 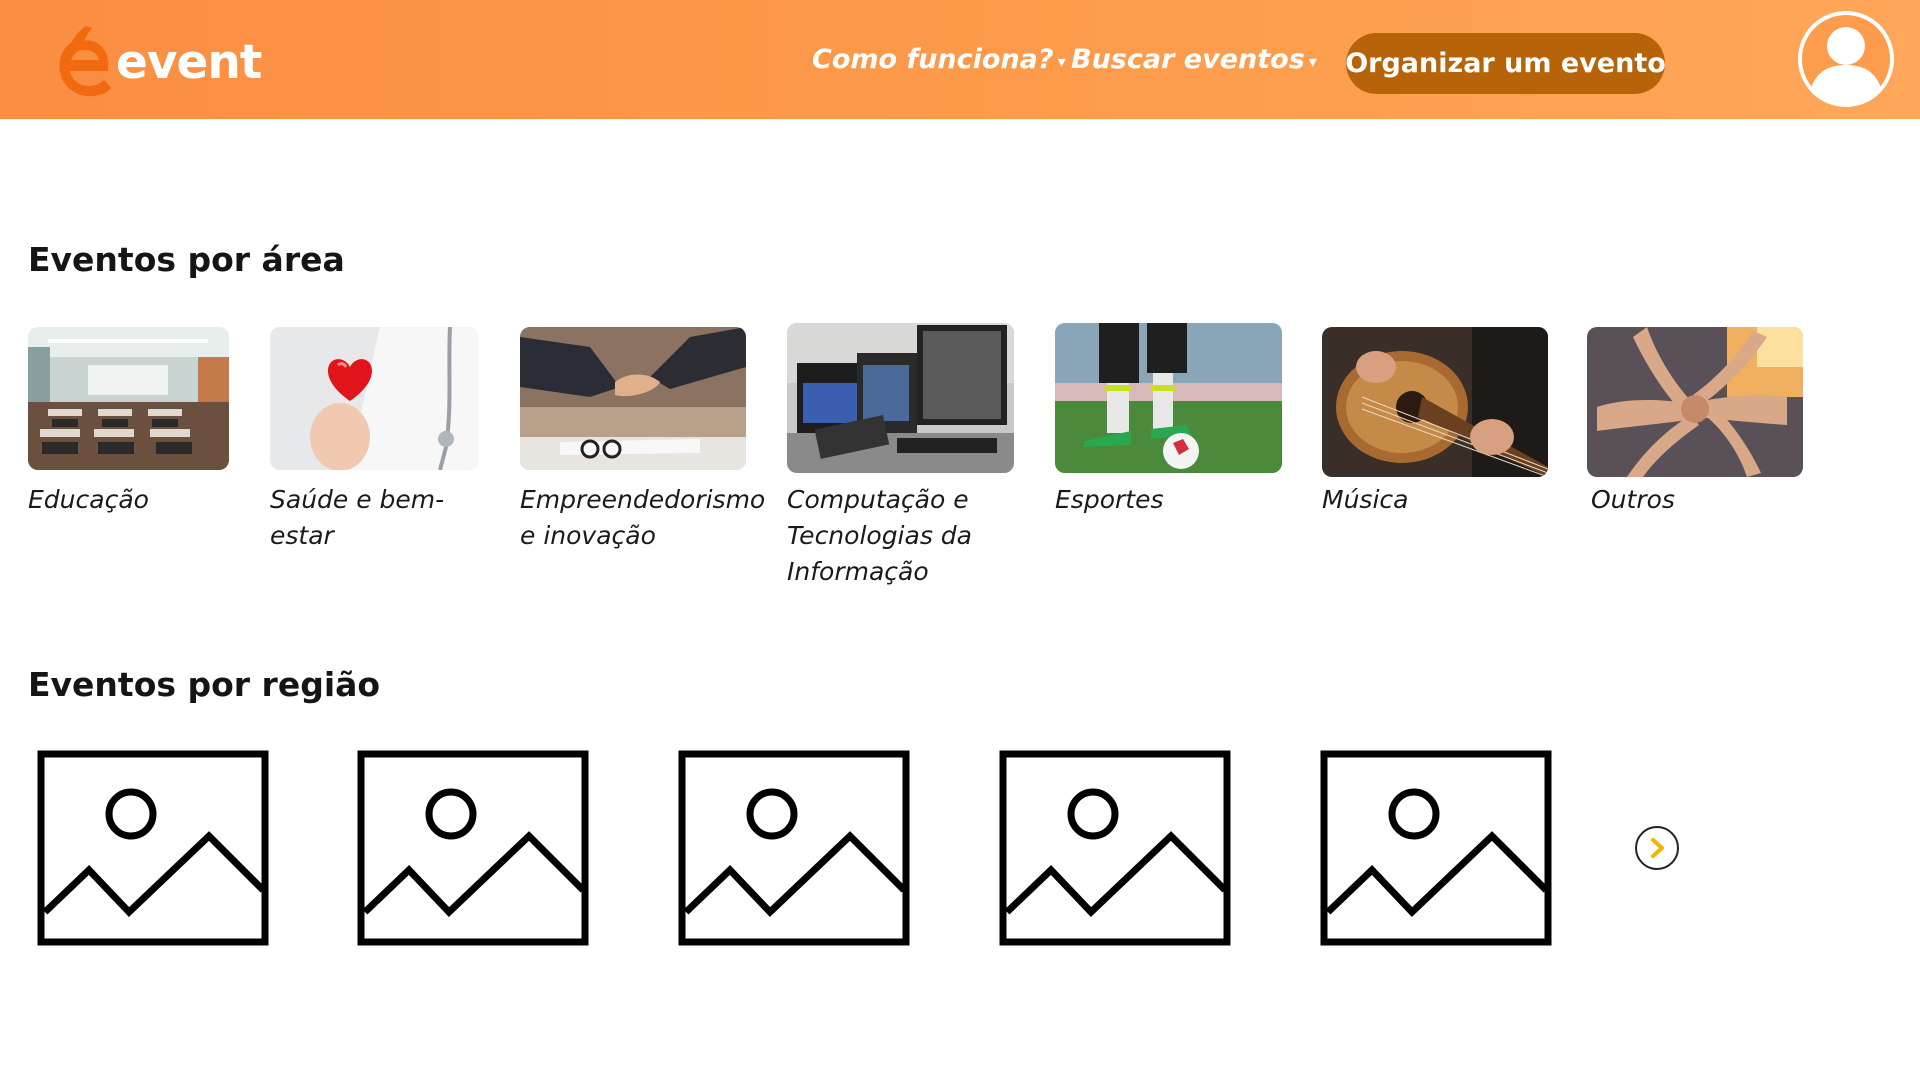 I want to click on user-icon, so click(x=1846, y=59).